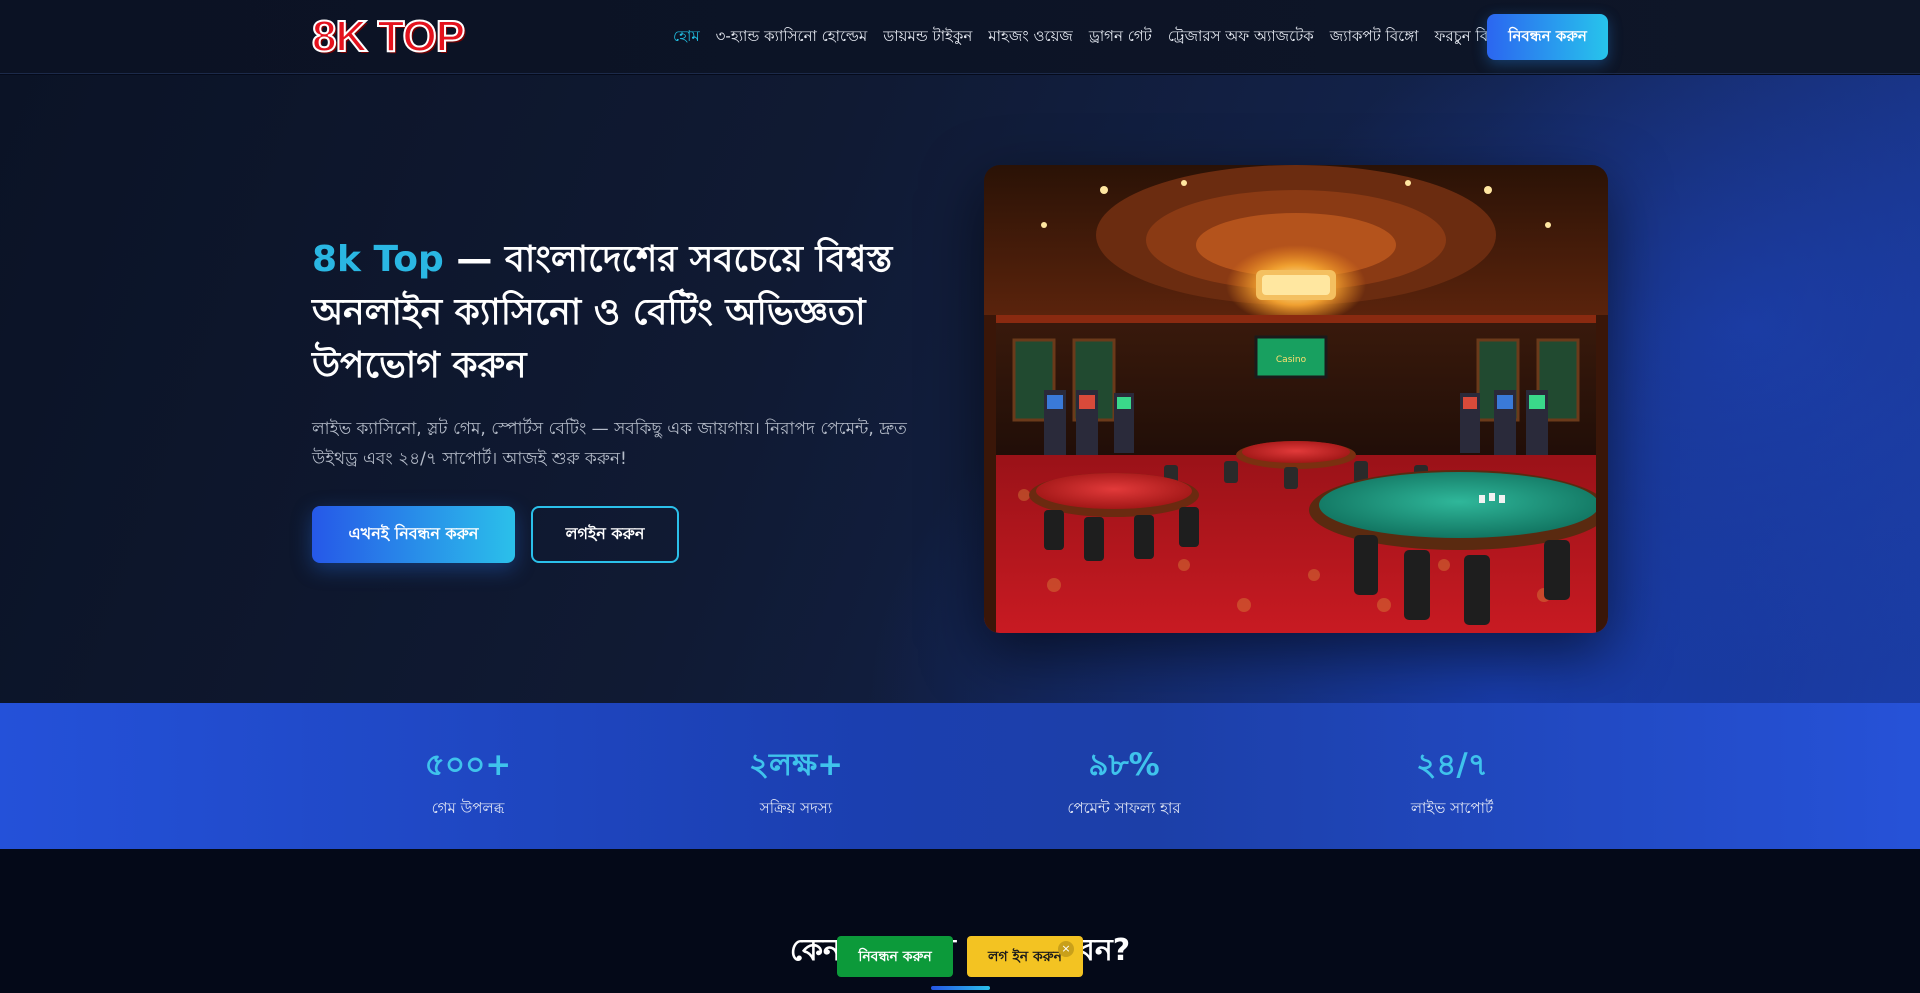 The width and height of the screenshot is (1920, 993). I want to click on logo-text: 8K TOP, so click(388, 36).